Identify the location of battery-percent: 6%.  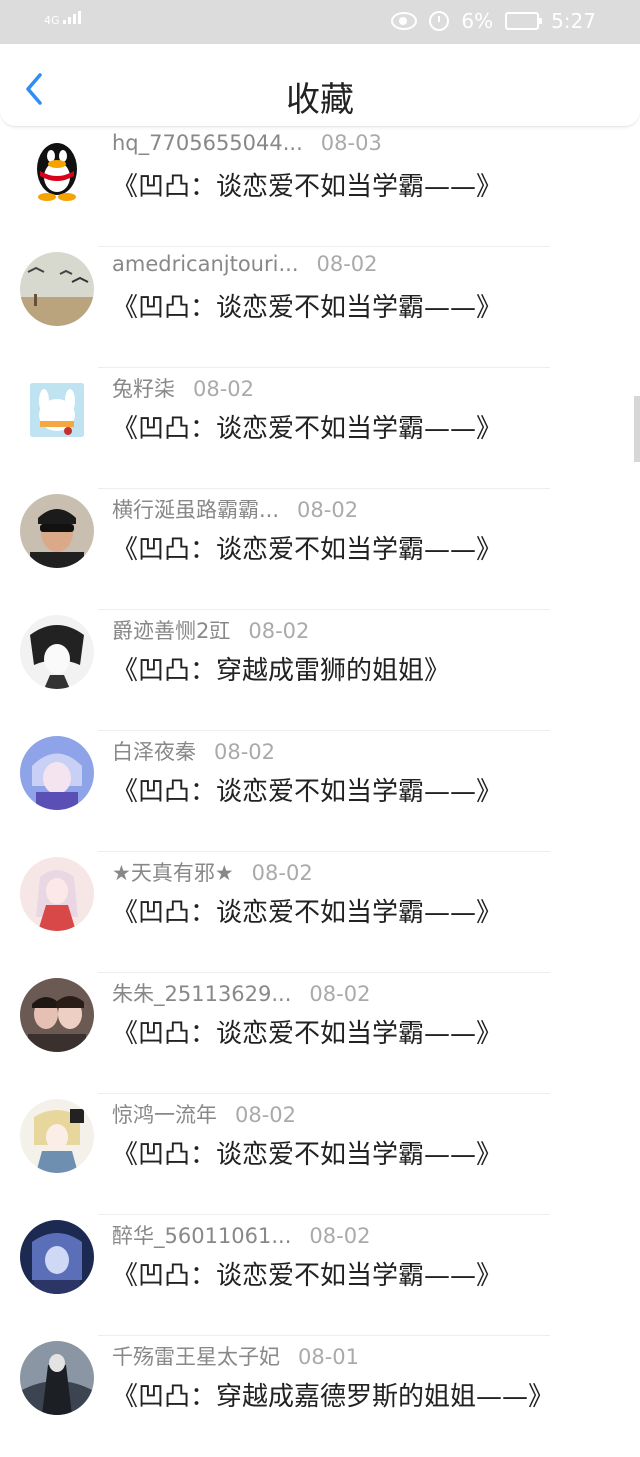
(477, 21).